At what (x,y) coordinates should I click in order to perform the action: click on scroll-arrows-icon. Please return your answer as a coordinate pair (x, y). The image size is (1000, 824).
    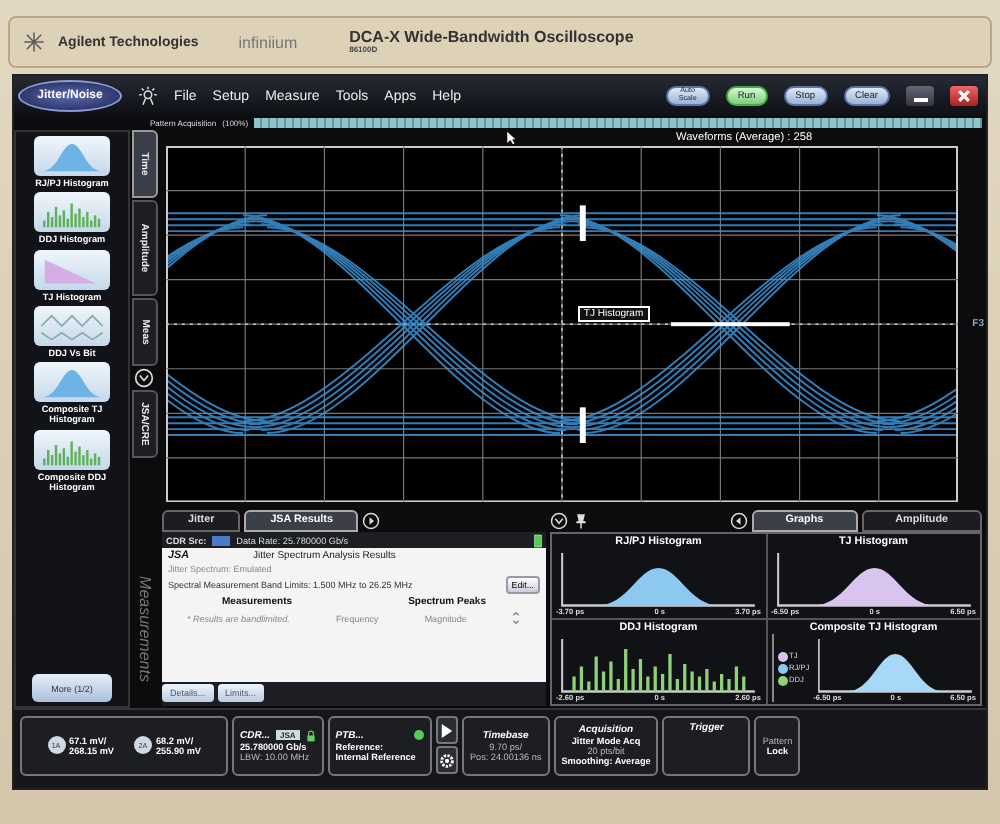
    Looking at the image, I should click on (516, 618).